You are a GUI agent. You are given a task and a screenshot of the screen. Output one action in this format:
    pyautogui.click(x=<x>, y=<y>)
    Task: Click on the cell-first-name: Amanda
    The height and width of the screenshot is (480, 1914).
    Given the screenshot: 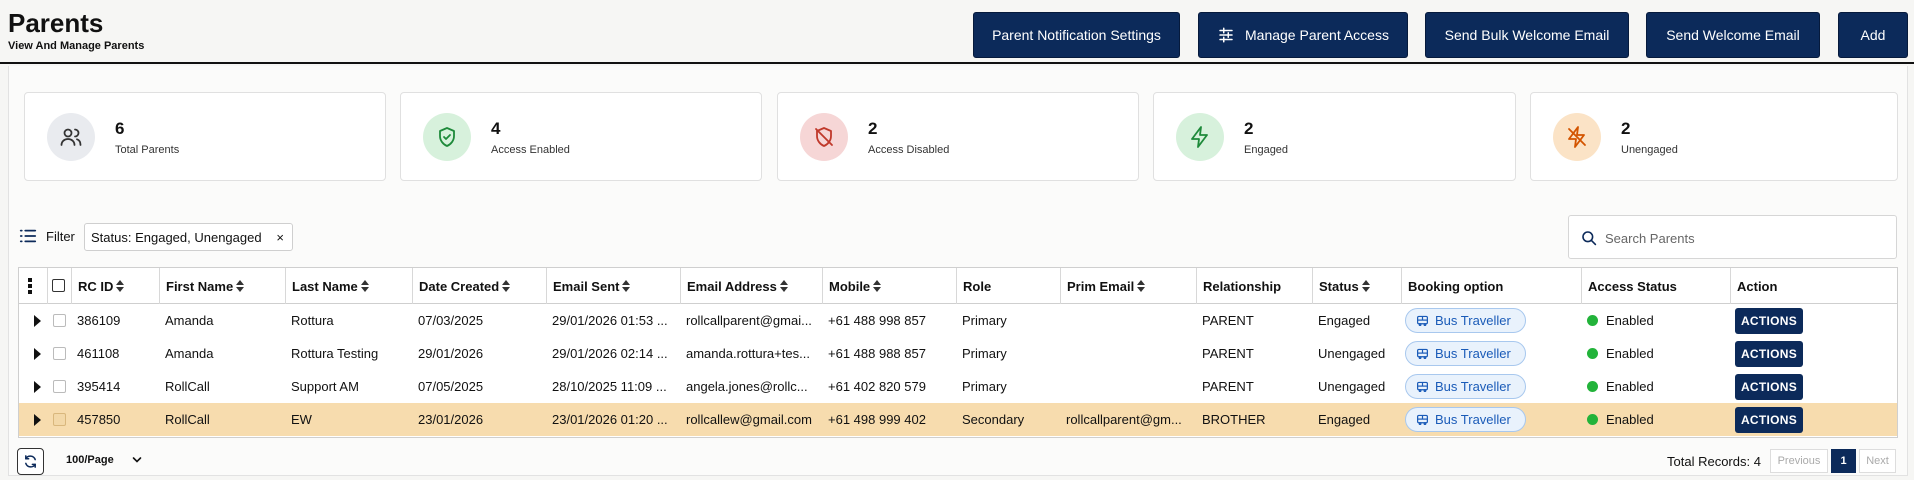 What is the action you would take?
    pyautogui.click(x=189, y=353)
    